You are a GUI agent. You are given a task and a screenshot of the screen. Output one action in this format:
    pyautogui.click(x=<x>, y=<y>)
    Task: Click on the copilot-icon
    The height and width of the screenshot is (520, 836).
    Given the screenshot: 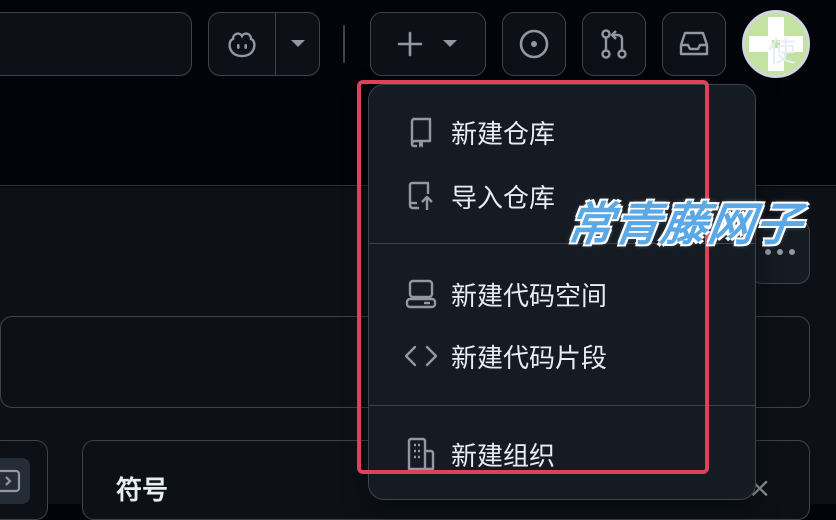 What is the action you would take?
    pyautogui.click(x=242, y=44)
    